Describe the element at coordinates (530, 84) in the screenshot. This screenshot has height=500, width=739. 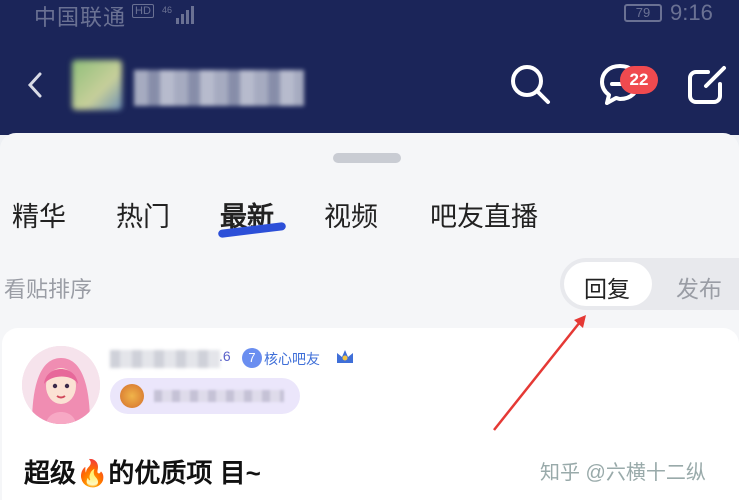
I see `search-icon` at that location.